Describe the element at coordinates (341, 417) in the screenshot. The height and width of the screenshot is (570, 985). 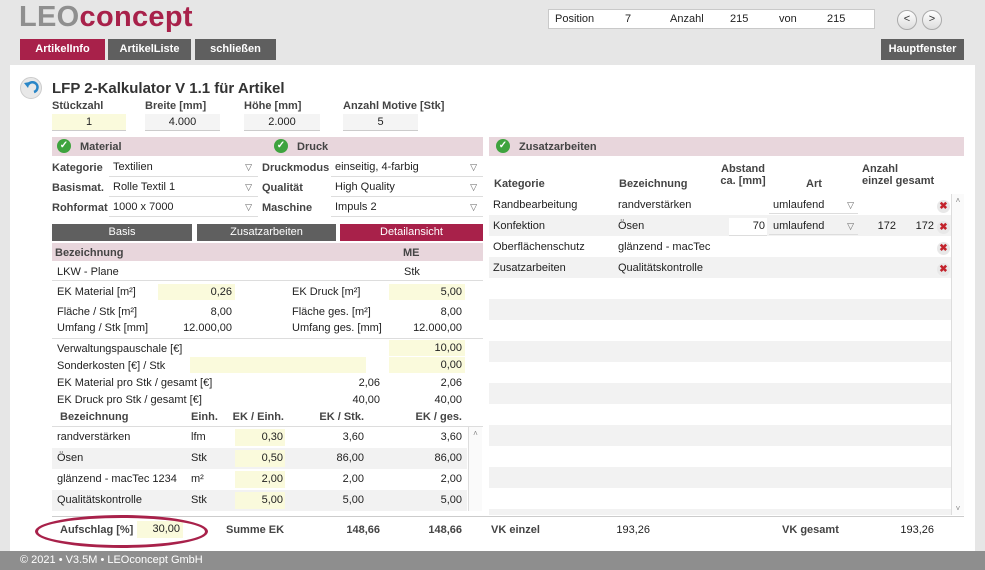
I see `sub-col-ek-stk: EK / Stk.` at that location.